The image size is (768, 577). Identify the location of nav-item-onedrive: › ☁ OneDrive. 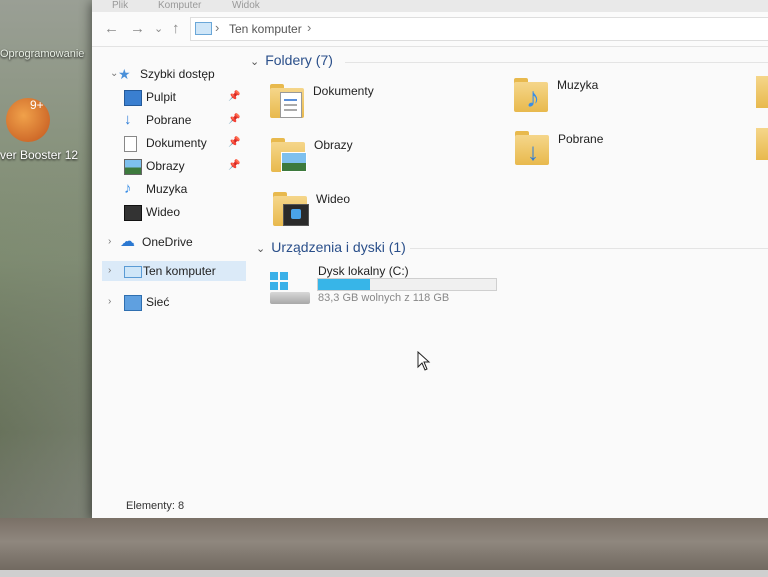
(176, 242).